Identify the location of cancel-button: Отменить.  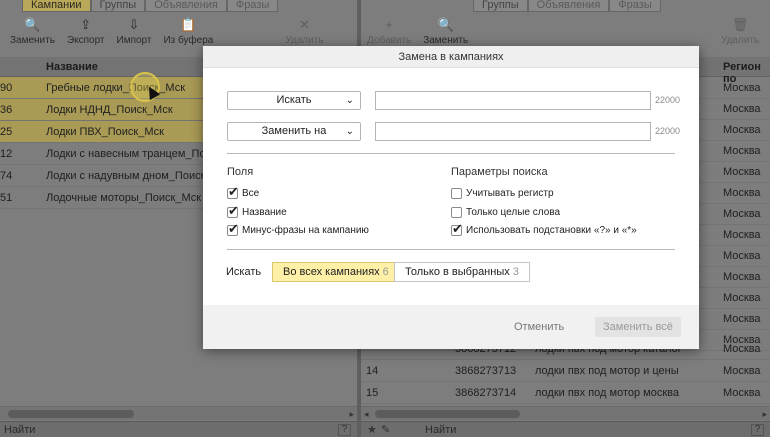
(539, 327).